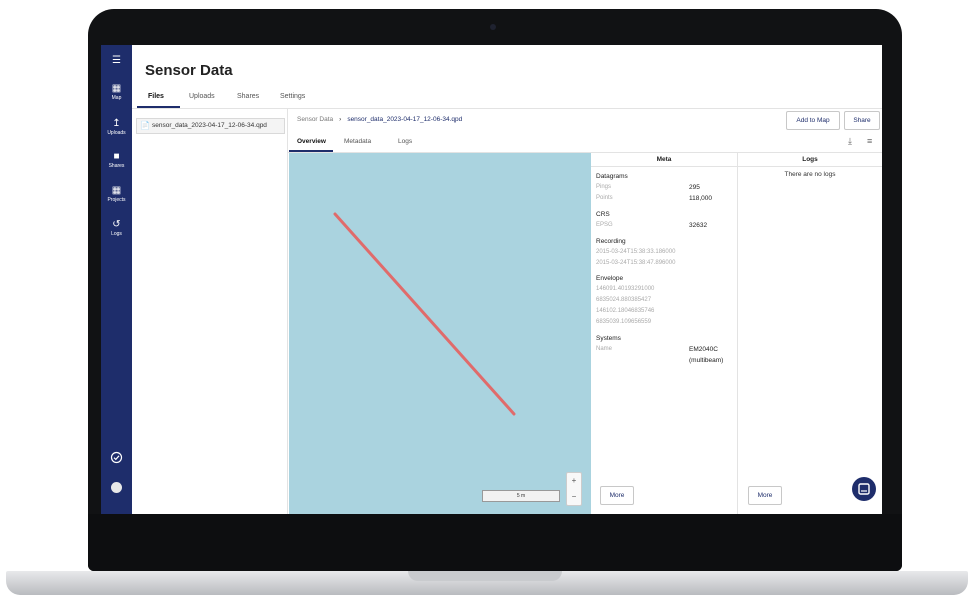 The width and height of the screenshot is (971, 598). I want to click on zoom-in-button: +, so click(574, 481).